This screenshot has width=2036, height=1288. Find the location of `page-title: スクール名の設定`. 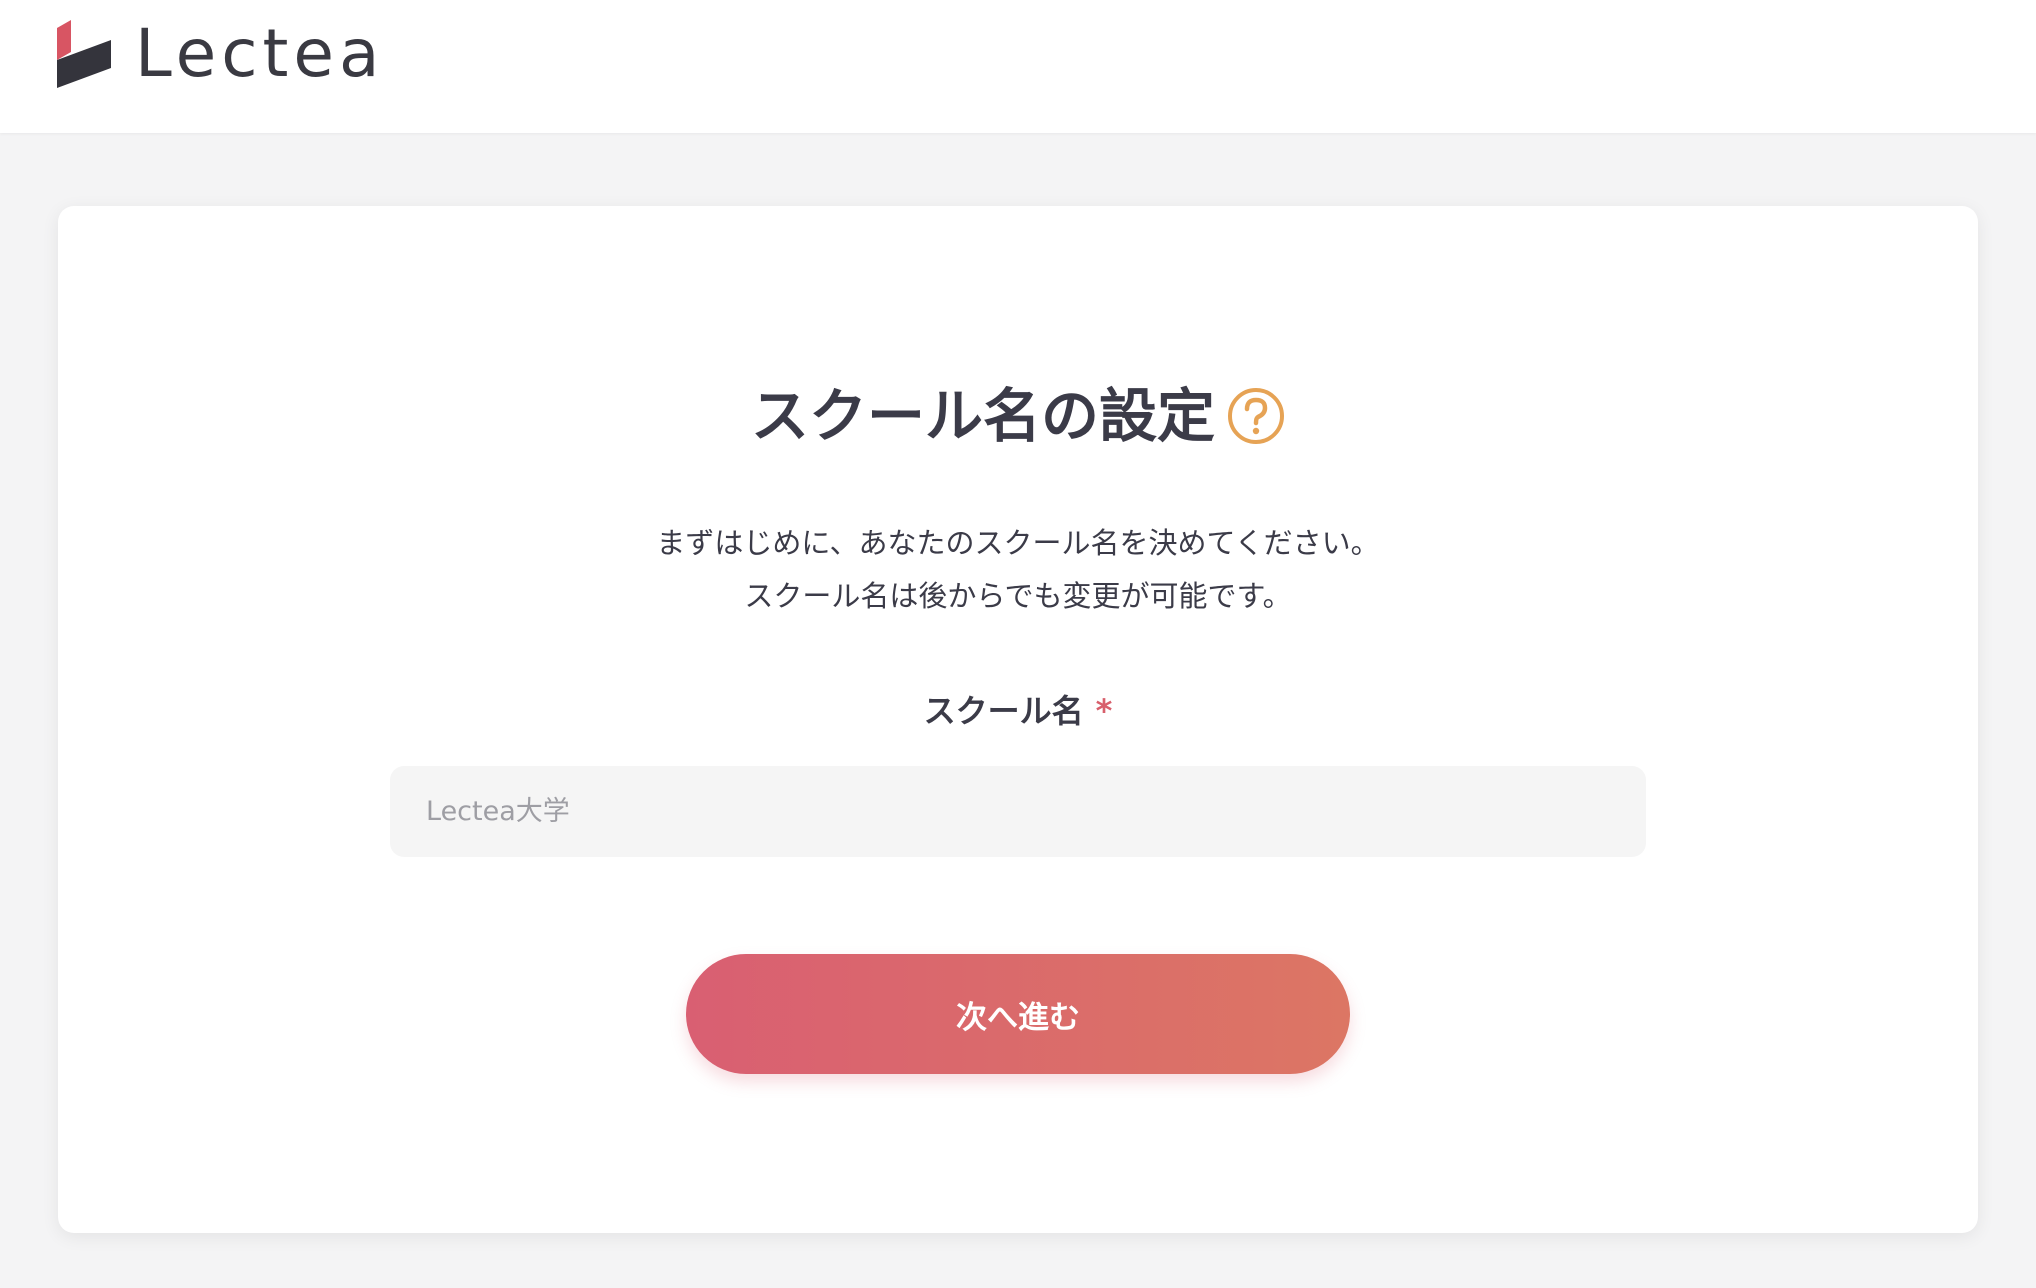

page-title: スクール名の設定 is located at coordinates (982, 416).